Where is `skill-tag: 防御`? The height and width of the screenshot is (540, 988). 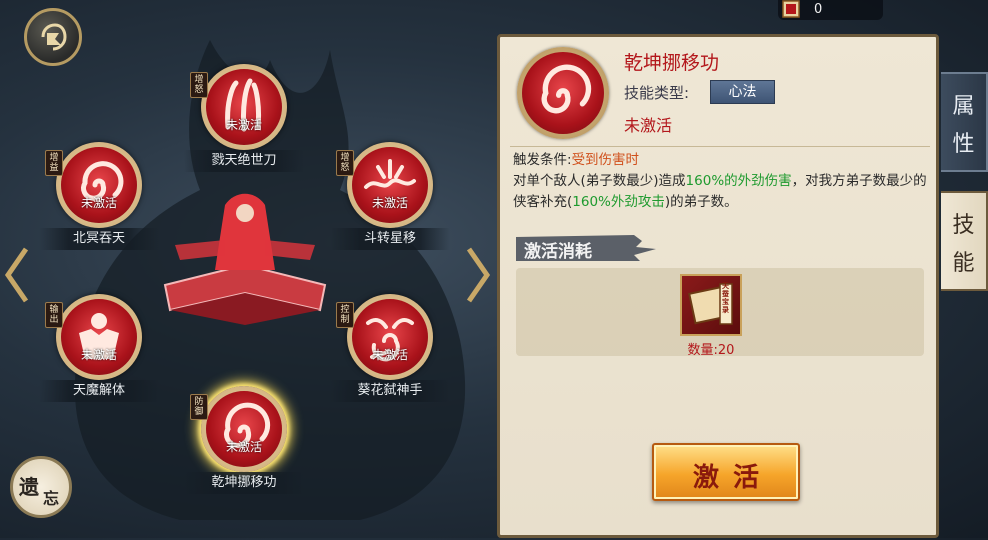
skill-tag: 防御 is located at coordinates (199, 407).